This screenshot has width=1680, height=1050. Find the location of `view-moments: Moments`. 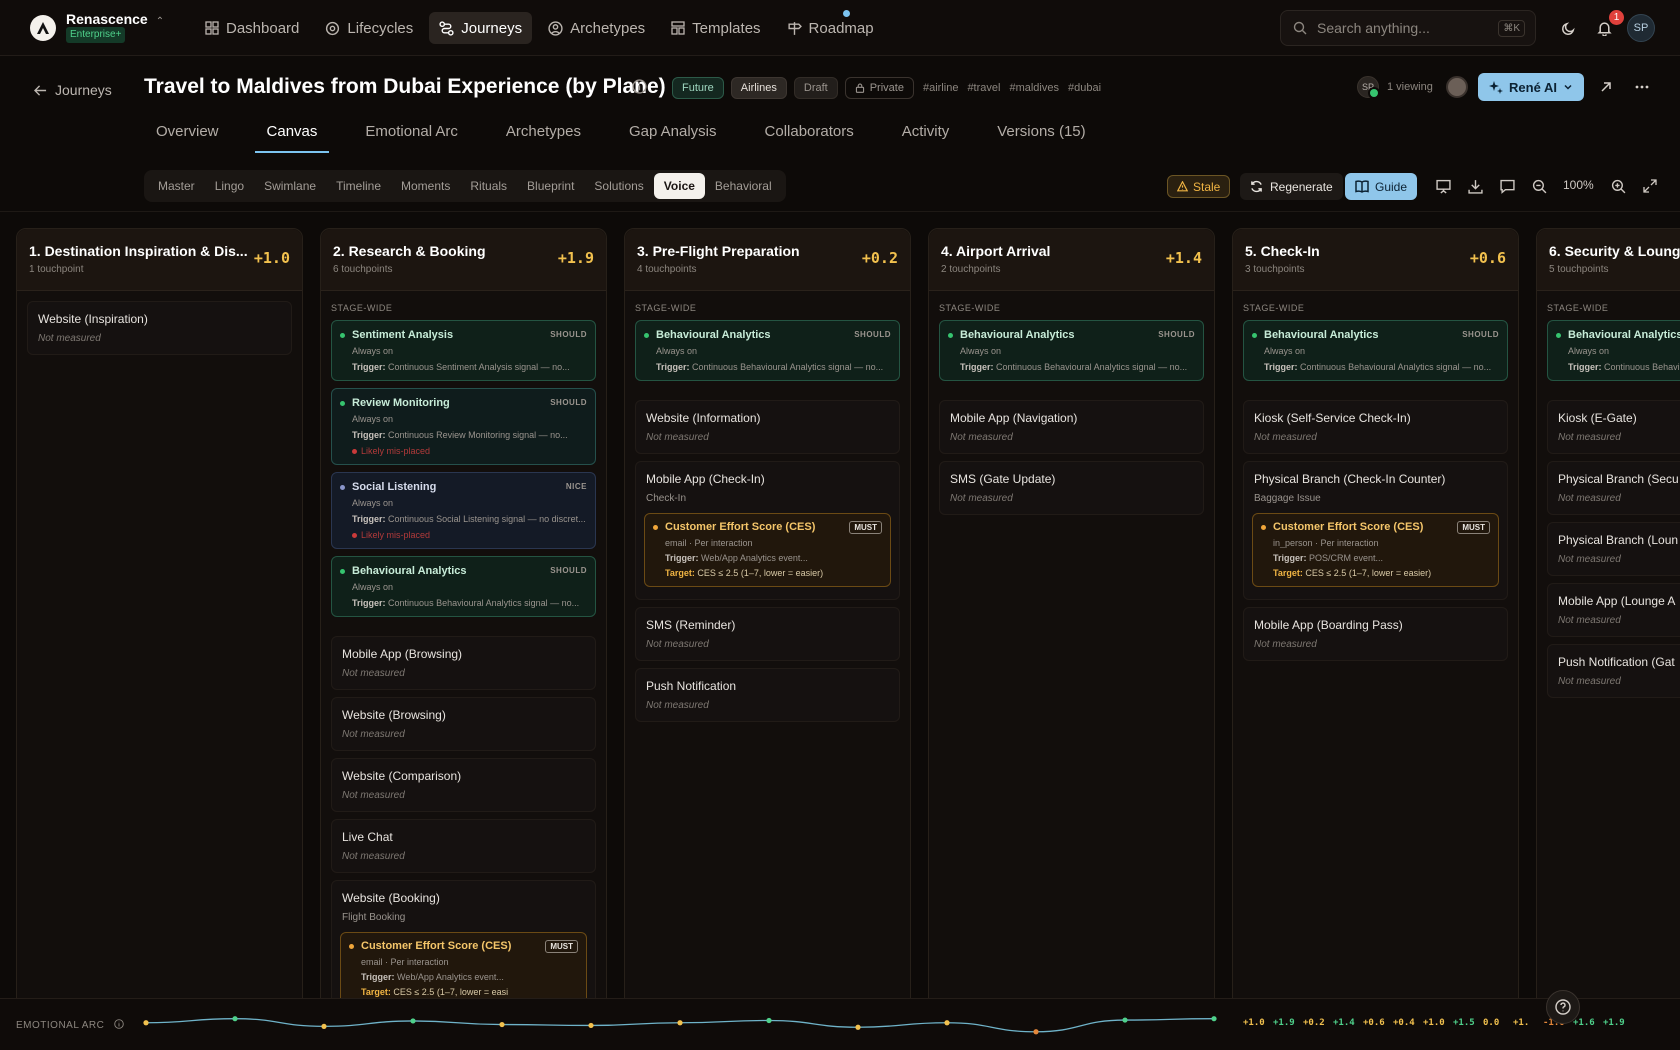

view-moments: Moments is located at coordinates (425, 186).